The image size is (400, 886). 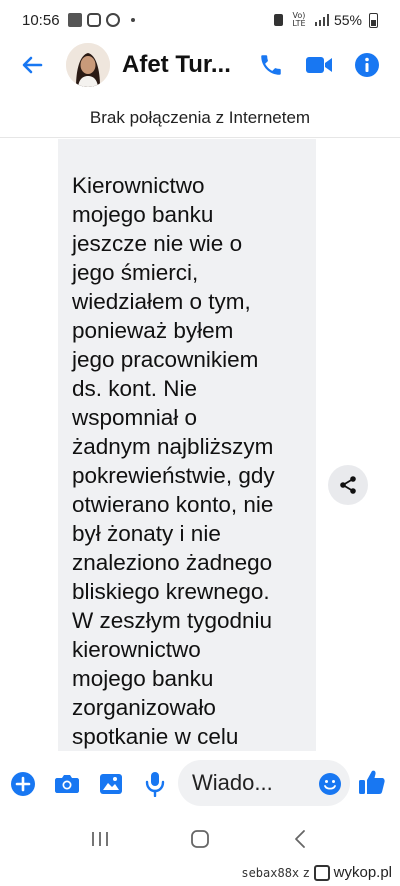 I want to click on emoji-button, so click(x=330, y=784).